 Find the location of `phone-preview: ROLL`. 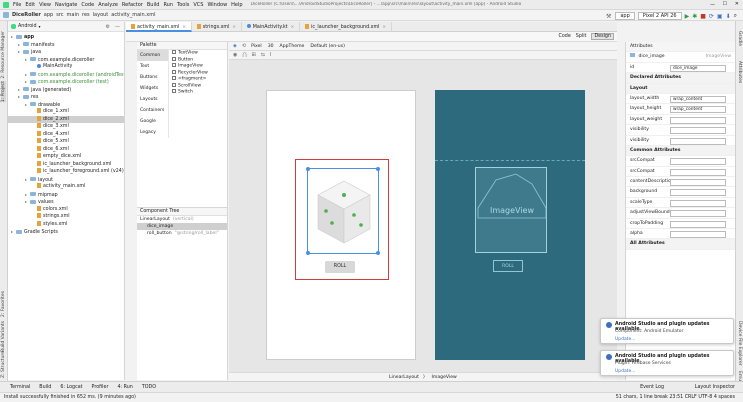

phone-preview: ROLL is located at coordinates (341, 225).